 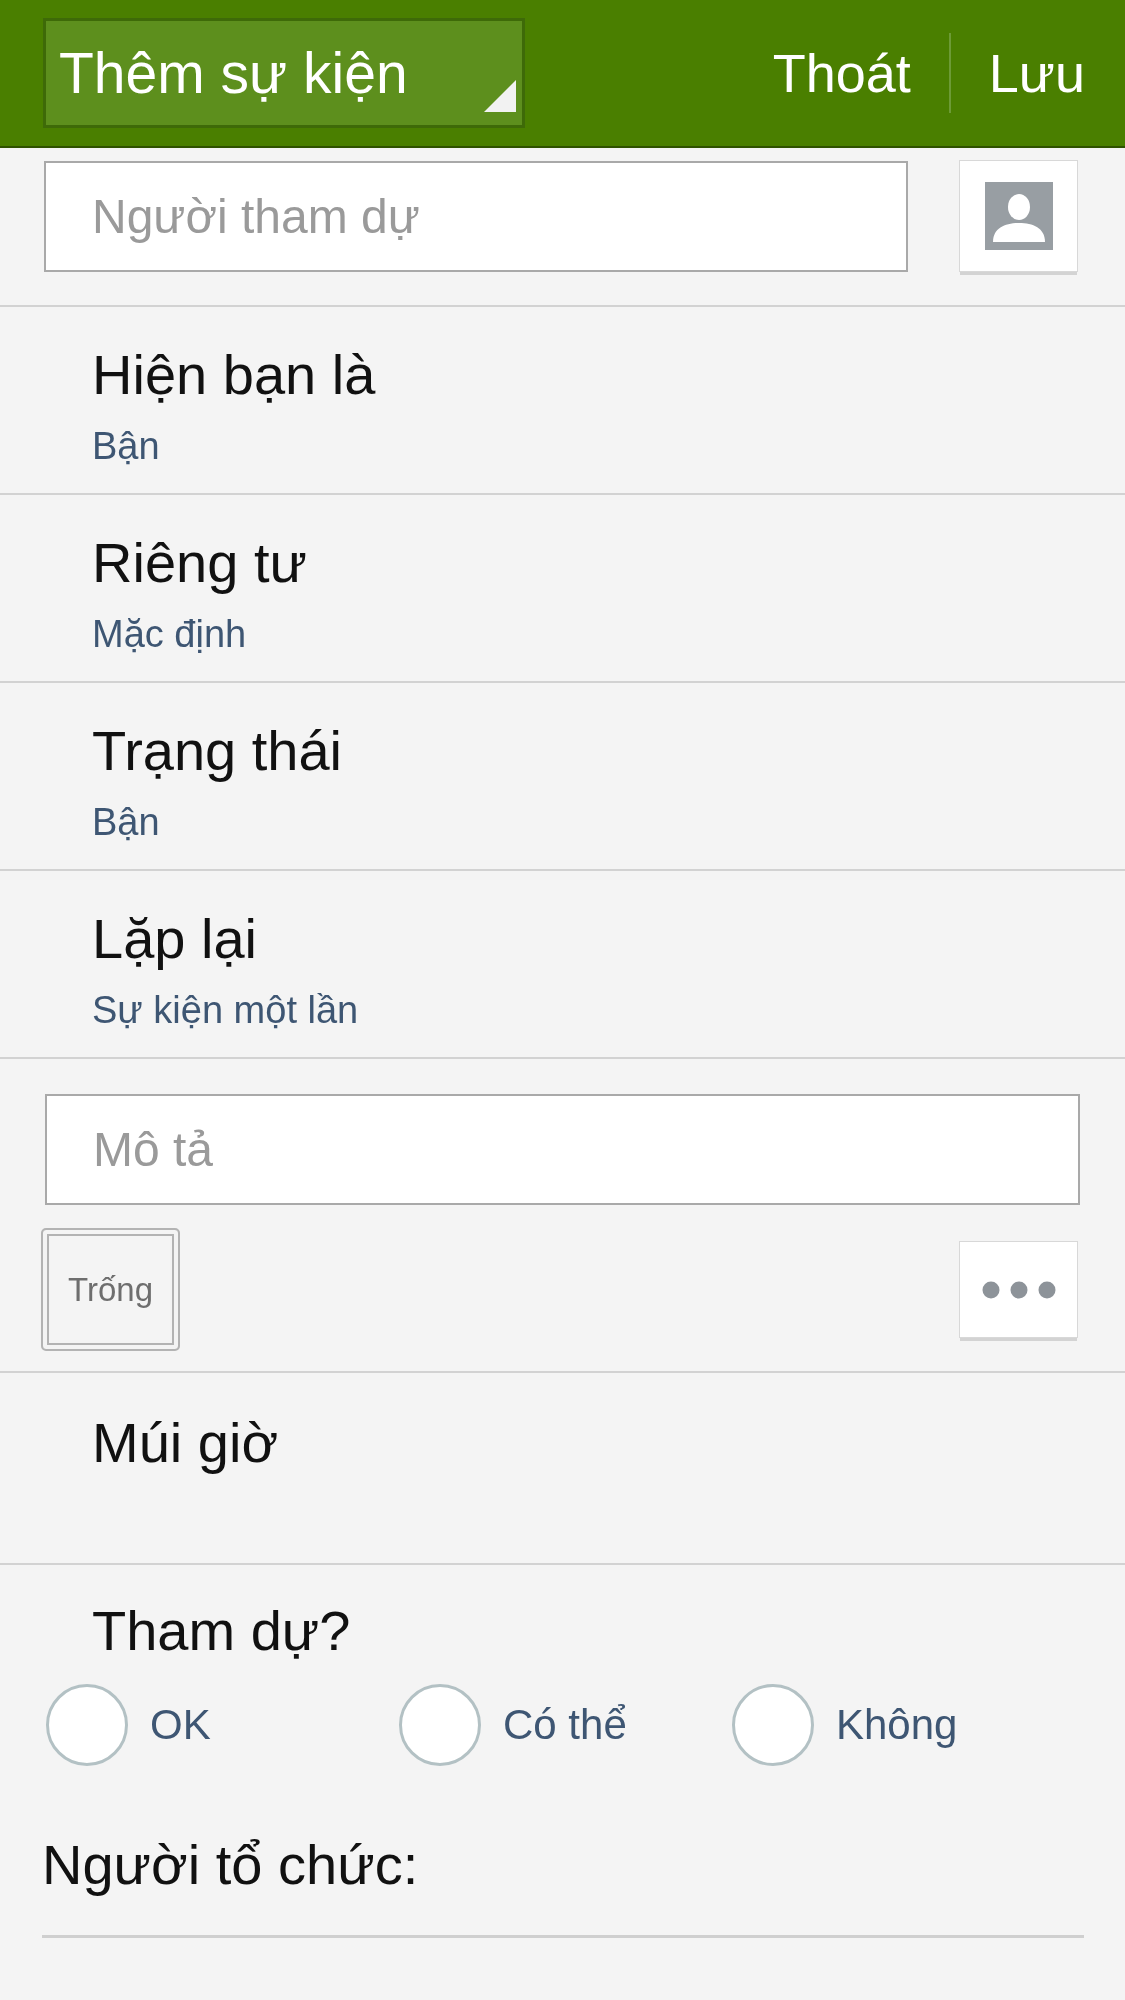 What do you see at coordinates (199, 563) in the screenshot?
I see `setting-title: Riêng tư` at bounding box center [199, 563].